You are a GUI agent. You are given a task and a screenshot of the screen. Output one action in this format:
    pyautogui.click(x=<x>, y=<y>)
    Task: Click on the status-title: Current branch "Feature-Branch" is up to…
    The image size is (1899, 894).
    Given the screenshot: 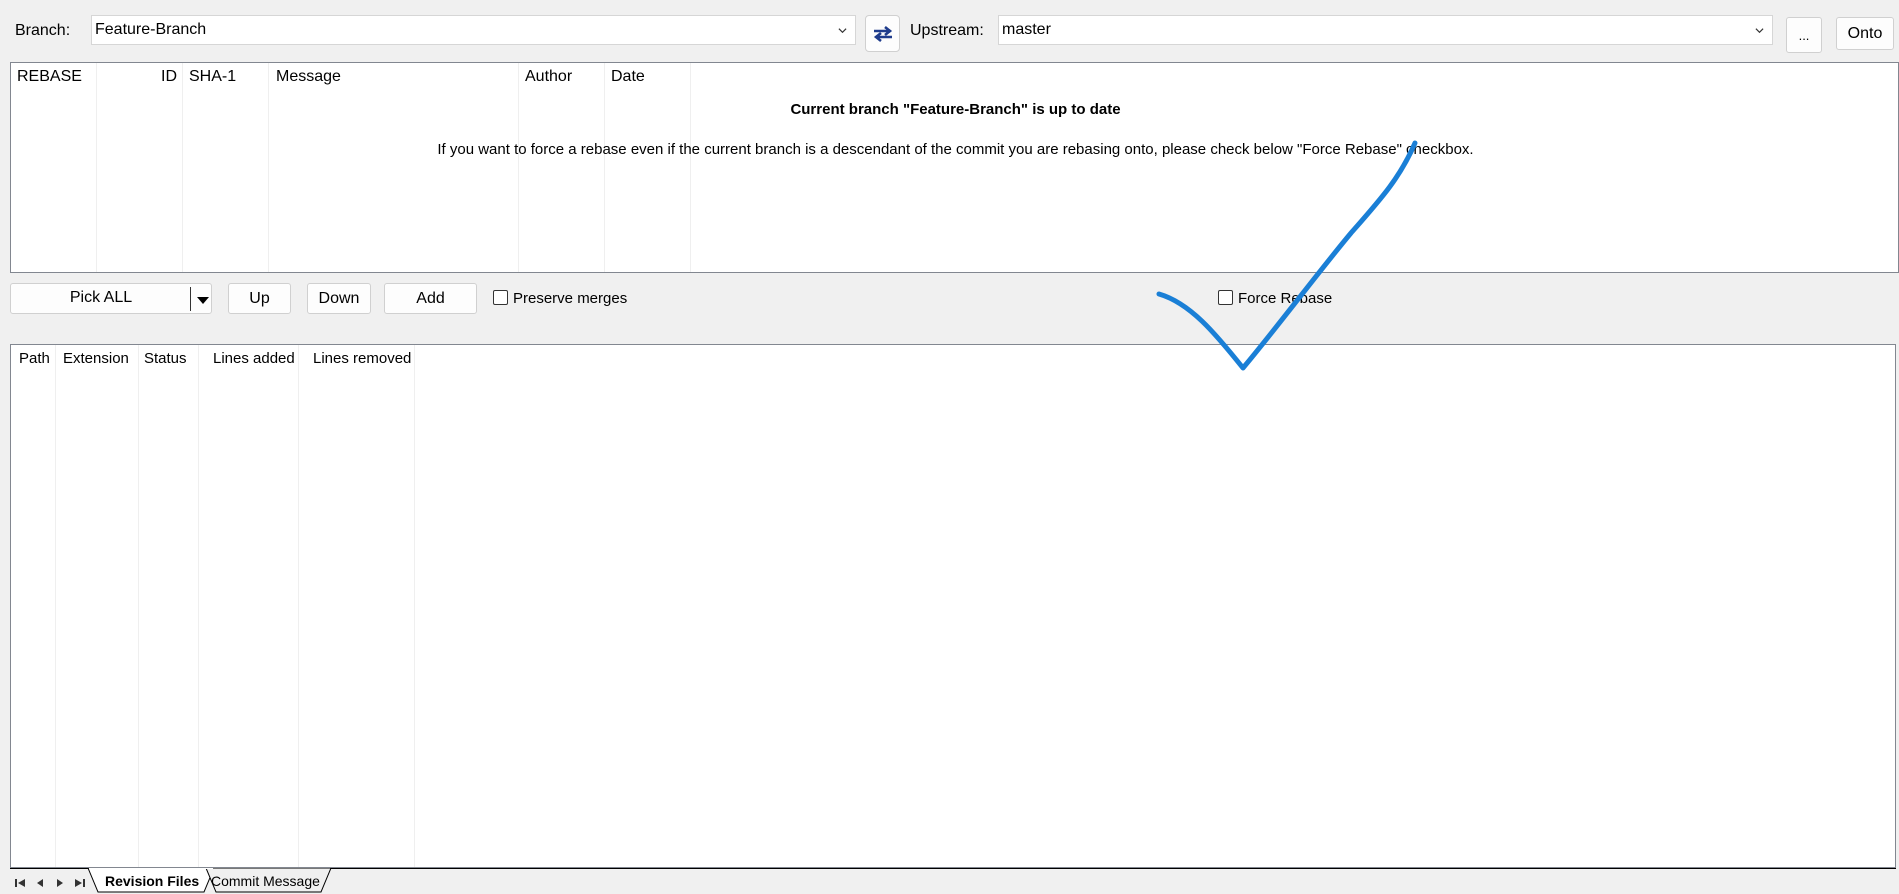 What is the action you would take?
    pyautogui.click(x=955, y=109)
    